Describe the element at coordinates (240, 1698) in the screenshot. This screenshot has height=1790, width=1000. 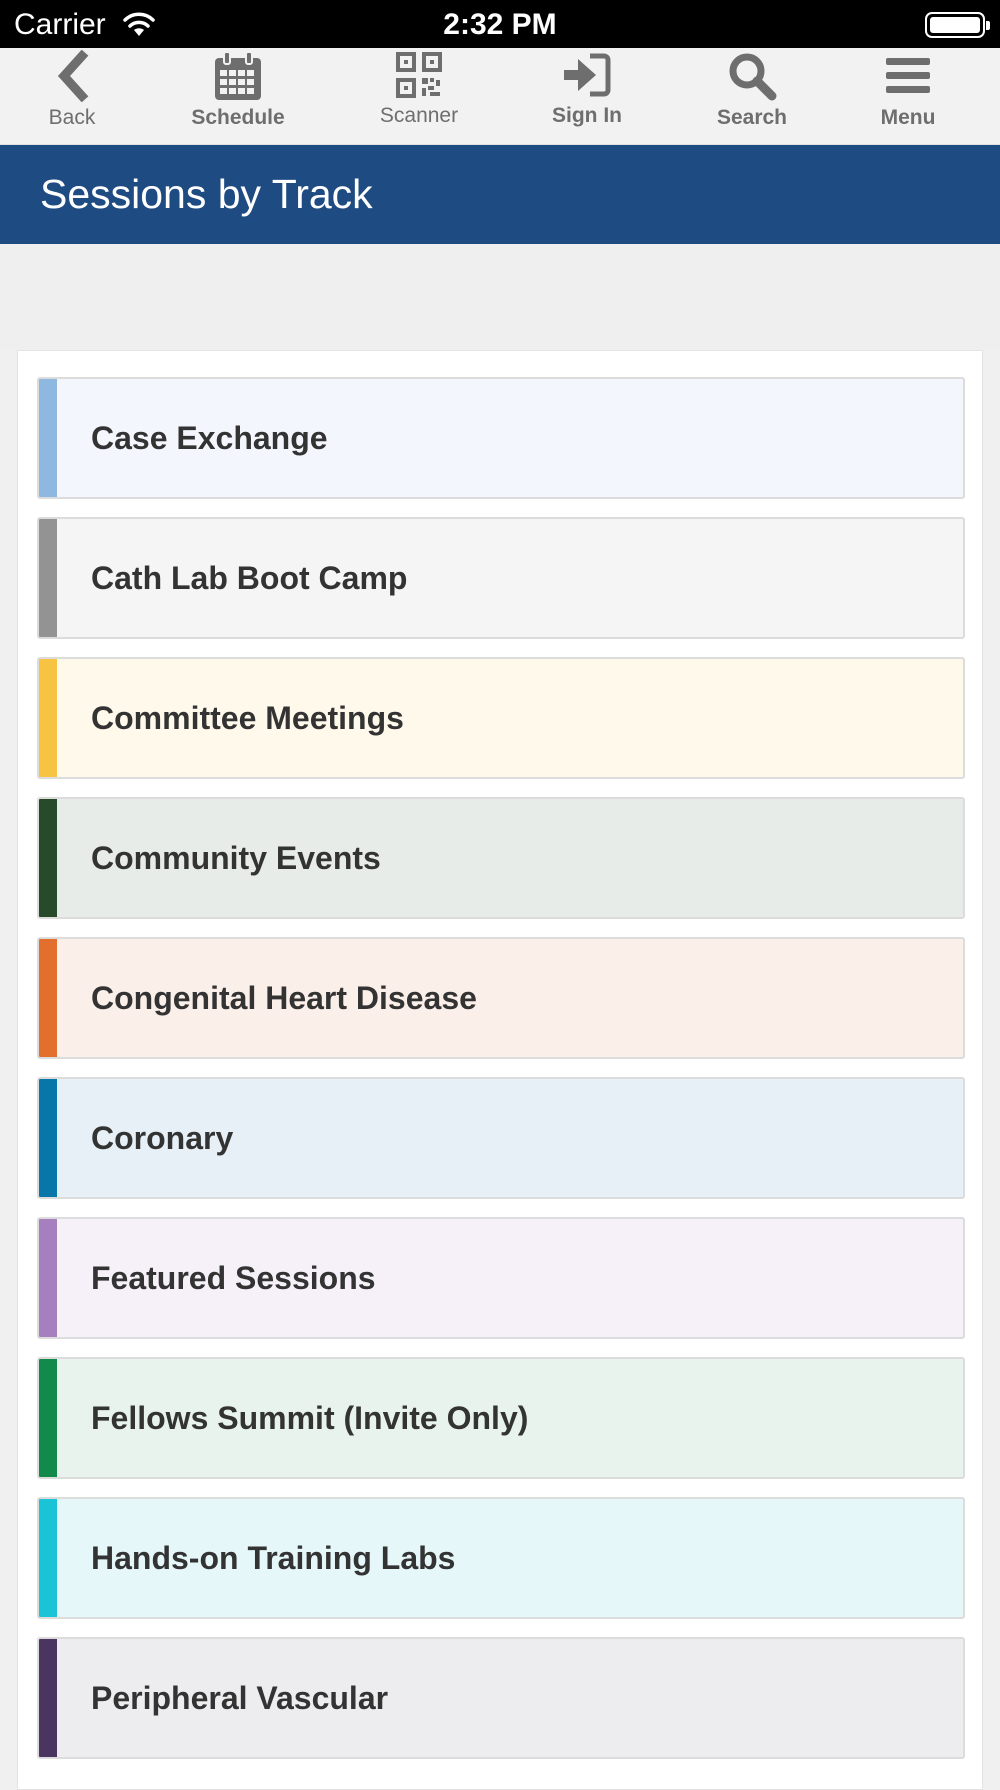
I see `track-name: Peripheral Vascular` at that location.